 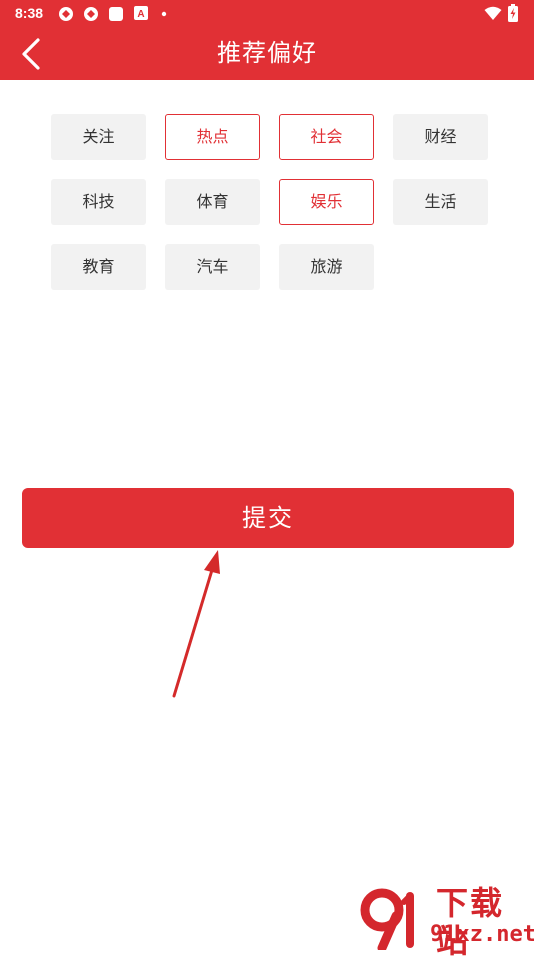 What do you see at coordinates (268, 518) in the screenshot?
I see `submit-button: 提交` at bounding box center [268, 518].